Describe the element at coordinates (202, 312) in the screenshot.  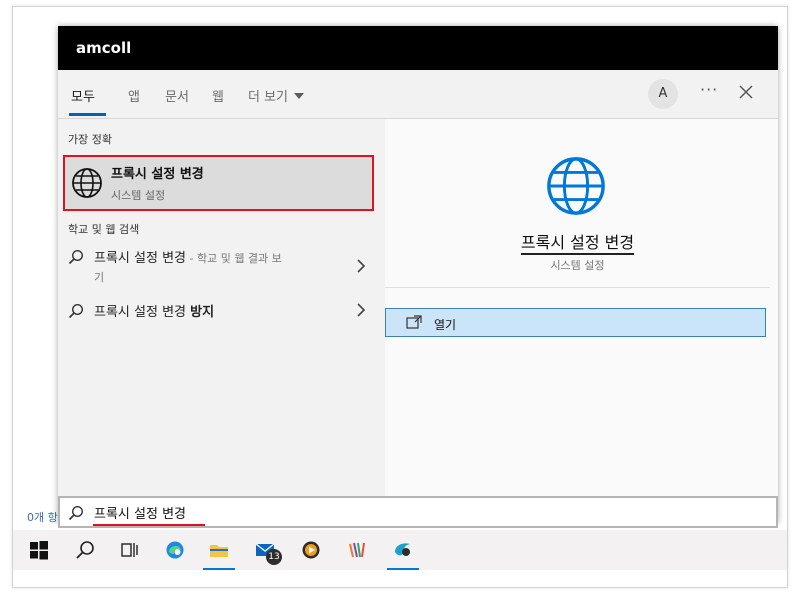
I see `web-result-bold-suffix: 방지` at that location.